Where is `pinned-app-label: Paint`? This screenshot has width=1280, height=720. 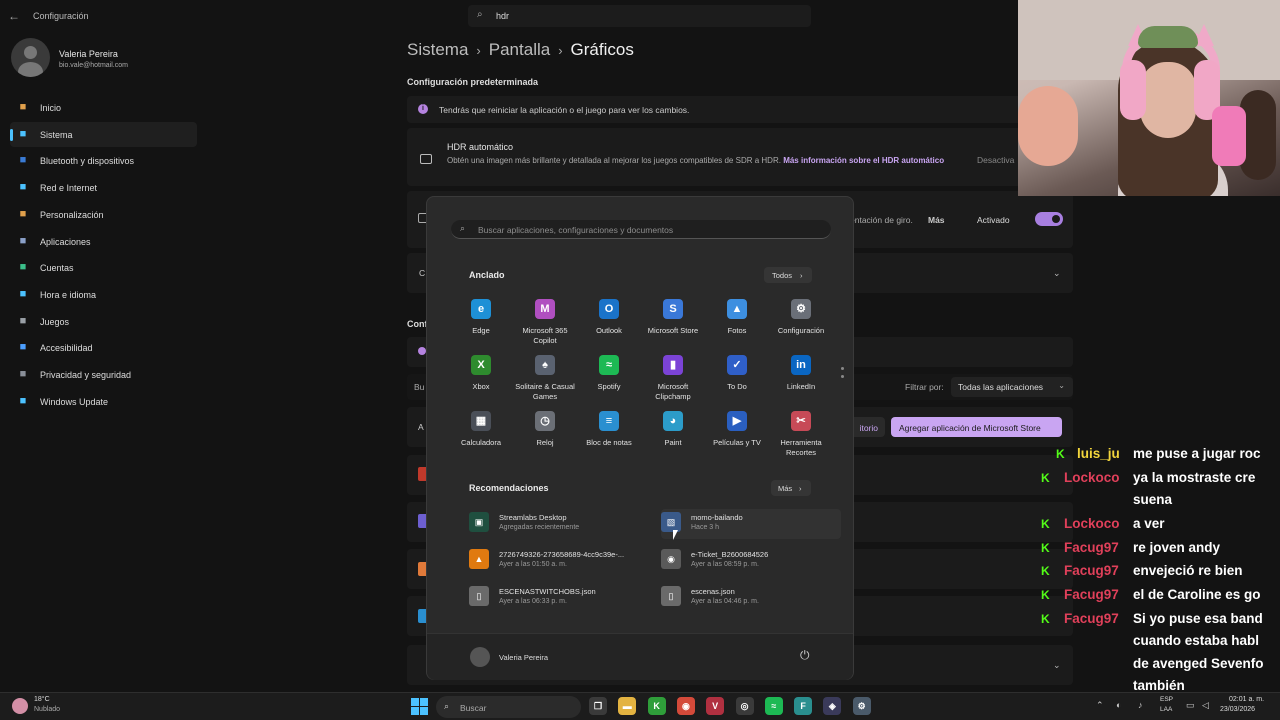 pinned-app-label: Paint is located at coordinates (673, 442).